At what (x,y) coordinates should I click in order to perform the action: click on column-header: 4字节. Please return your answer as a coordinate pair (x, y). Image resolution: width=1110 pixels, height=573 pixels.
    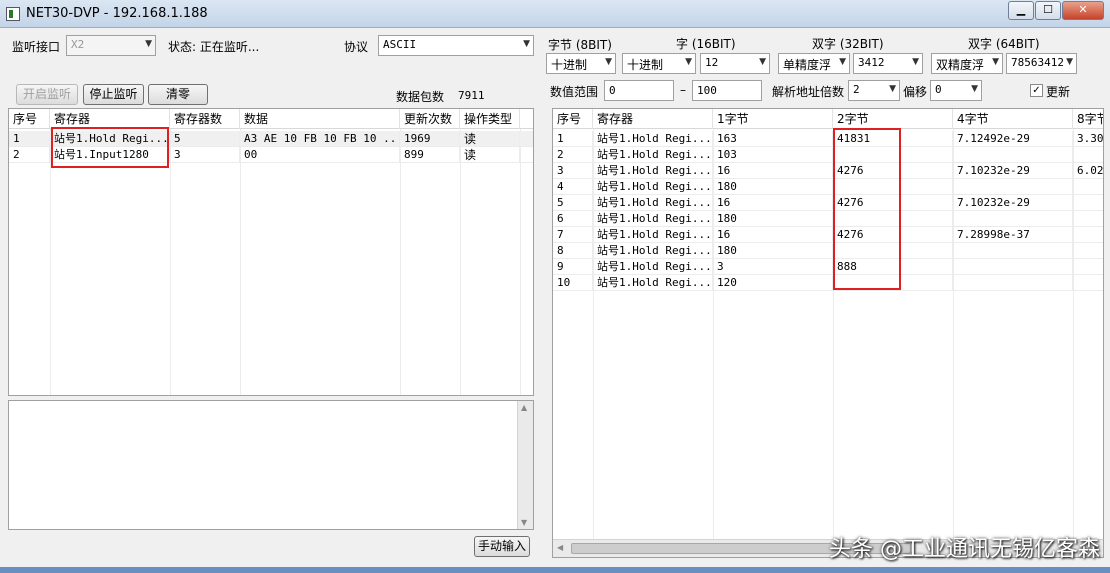
    Looking at the image, I should click on (1013, 119).